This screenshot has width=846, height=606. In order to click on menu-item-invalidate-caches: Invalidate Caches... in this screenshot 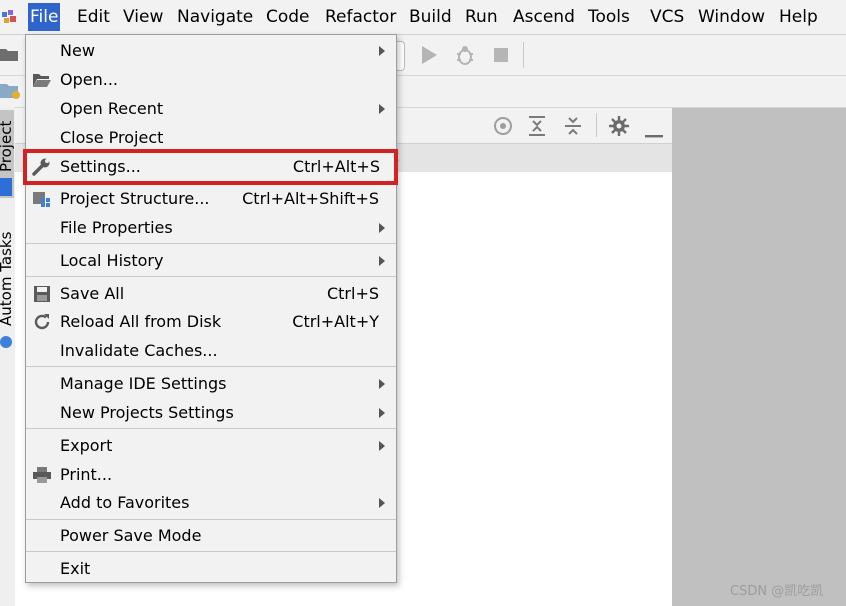, I will do `click(211, 351)`.